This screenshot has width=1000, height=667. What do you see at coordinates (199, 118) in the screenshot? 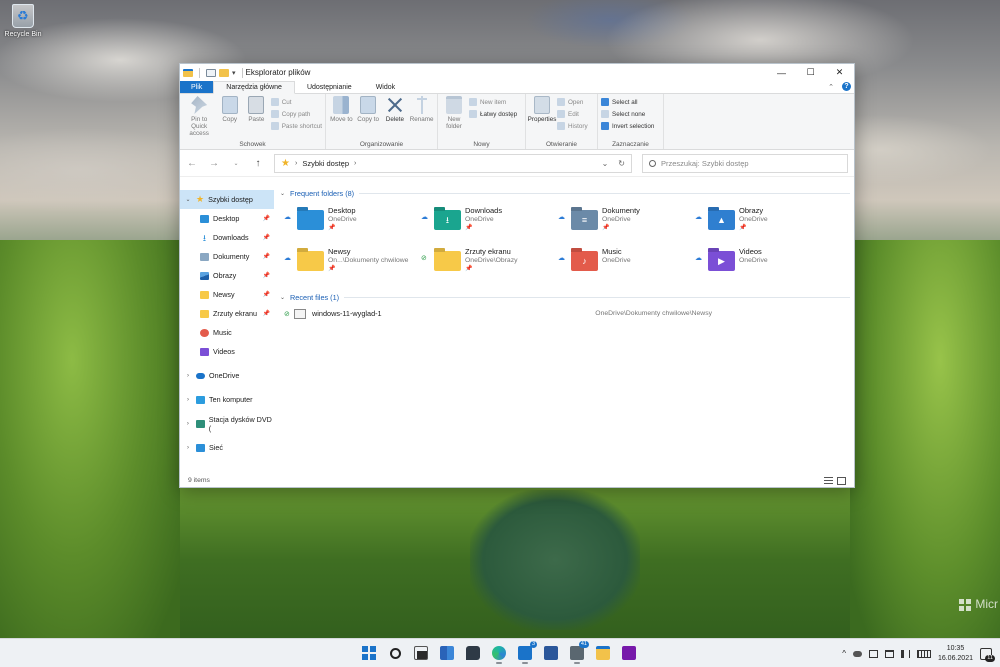
I see `pin-quick-access-button: Pin to Quick access` at bounding box center [199, 118].